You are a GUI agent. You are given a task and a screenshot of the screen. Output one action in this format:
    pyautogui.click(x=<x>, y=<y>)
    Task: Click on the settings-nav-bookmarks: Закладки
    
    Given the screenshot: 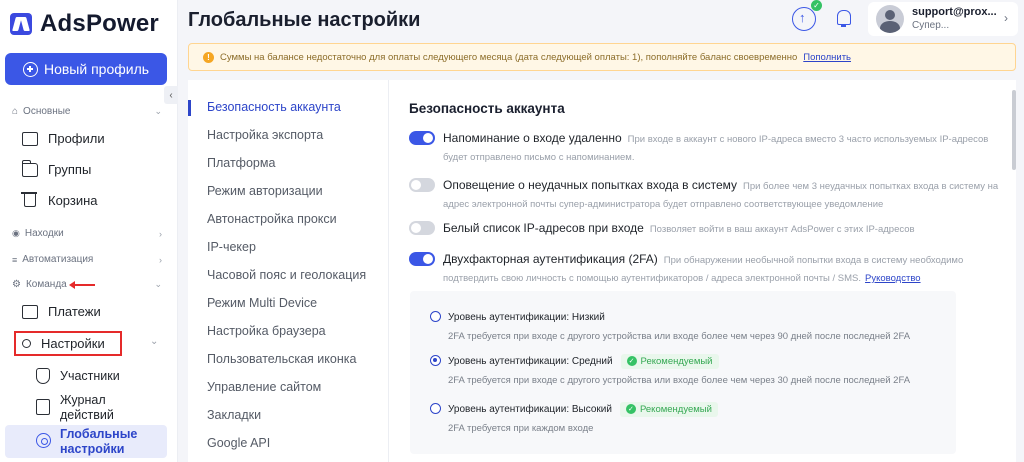 What is the action you would take?
    pyautogui.click(x=234, y=415)
    